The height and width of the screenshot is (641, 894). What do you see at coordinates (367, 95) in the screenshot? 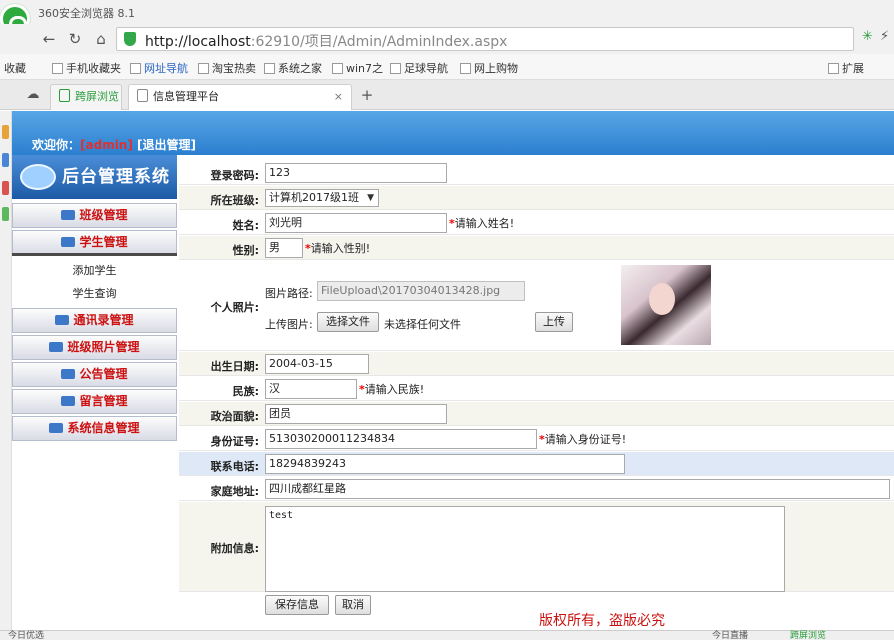
I see `new-tab-button: +` at bounding box center [367, 95].